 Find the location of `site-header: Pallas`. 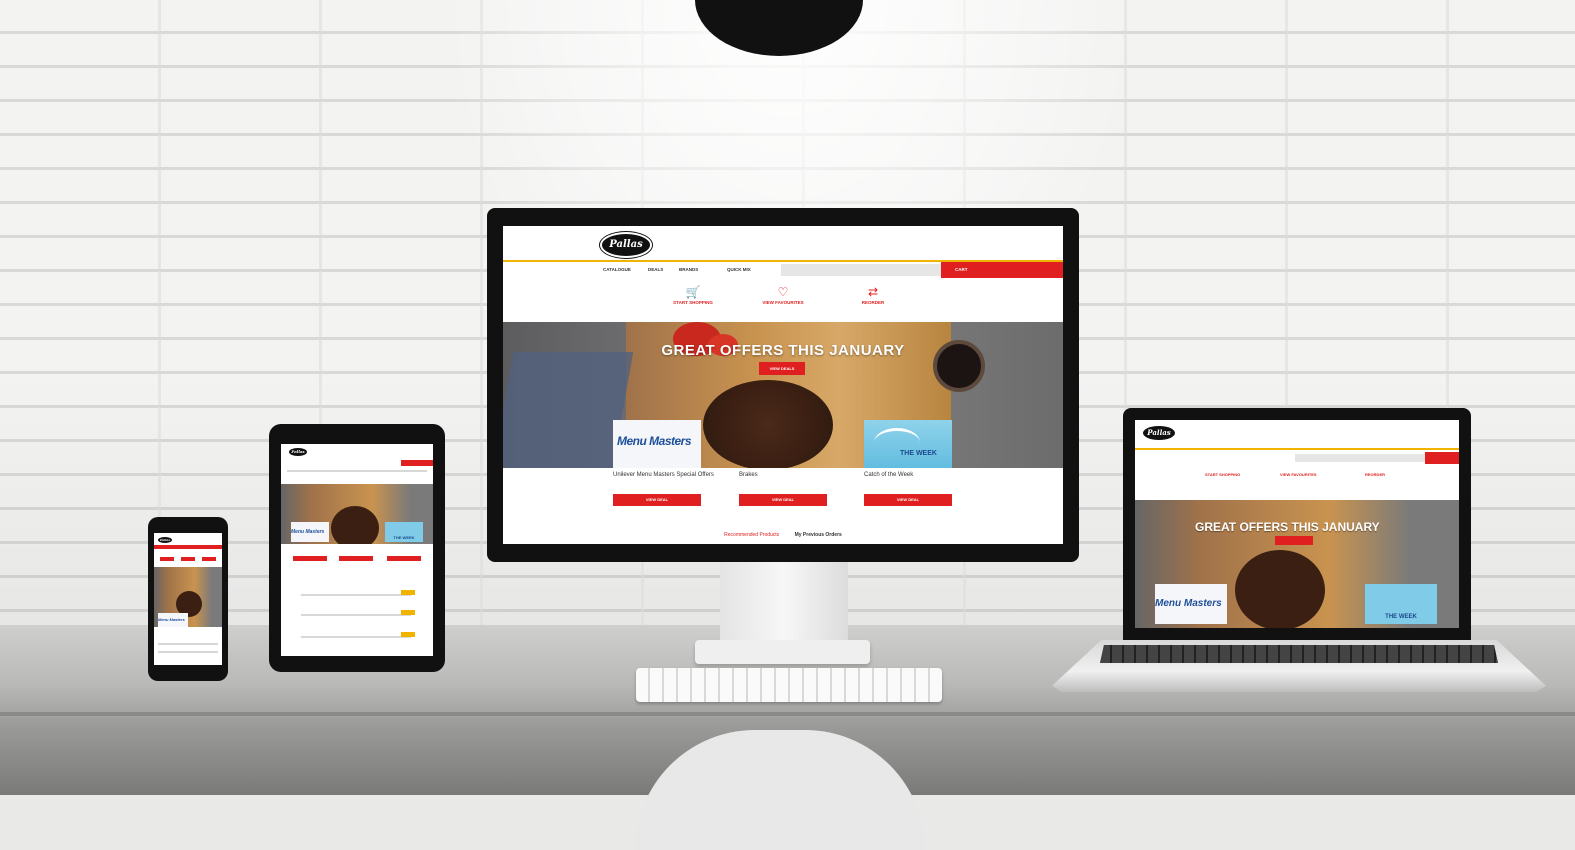

site-header: Pallas is located at coordinates (783, 244).